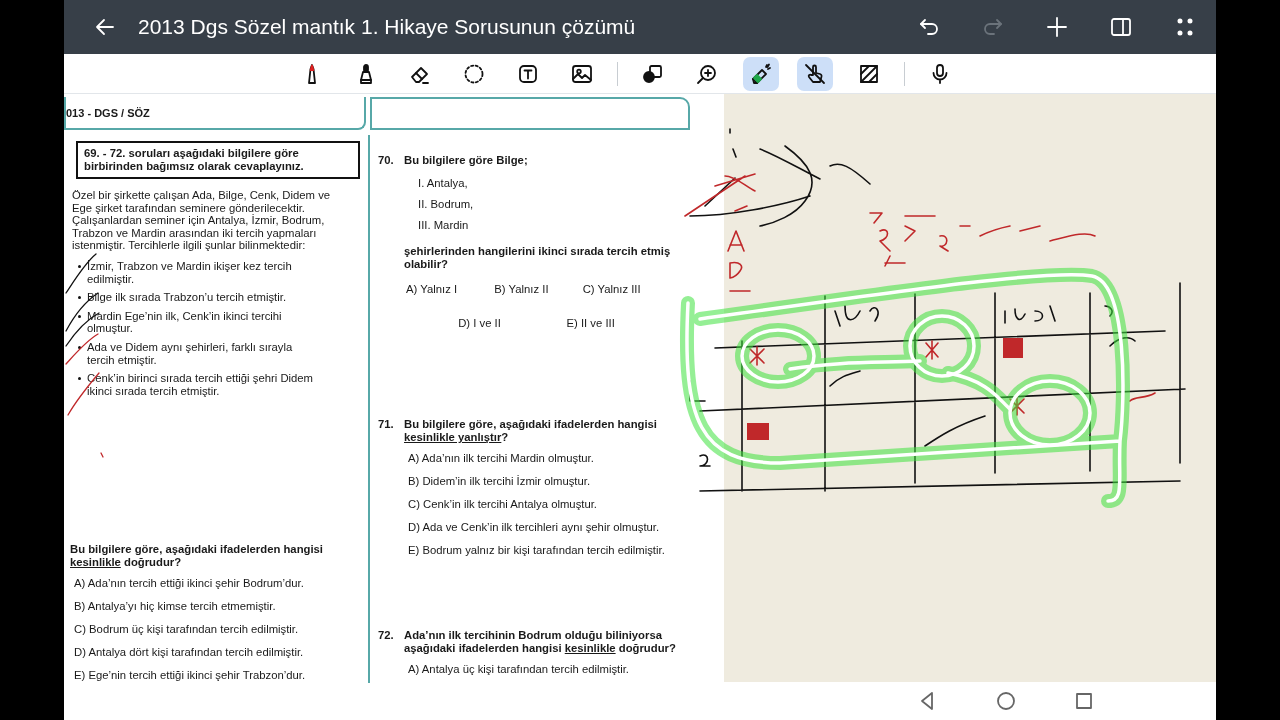  Describe the element at coordinates (218, 675) in the screenshot. I see `answer-option: E) Ege’nin tercih ettiği ikinci şehir Trabzon’dur.` at that location.